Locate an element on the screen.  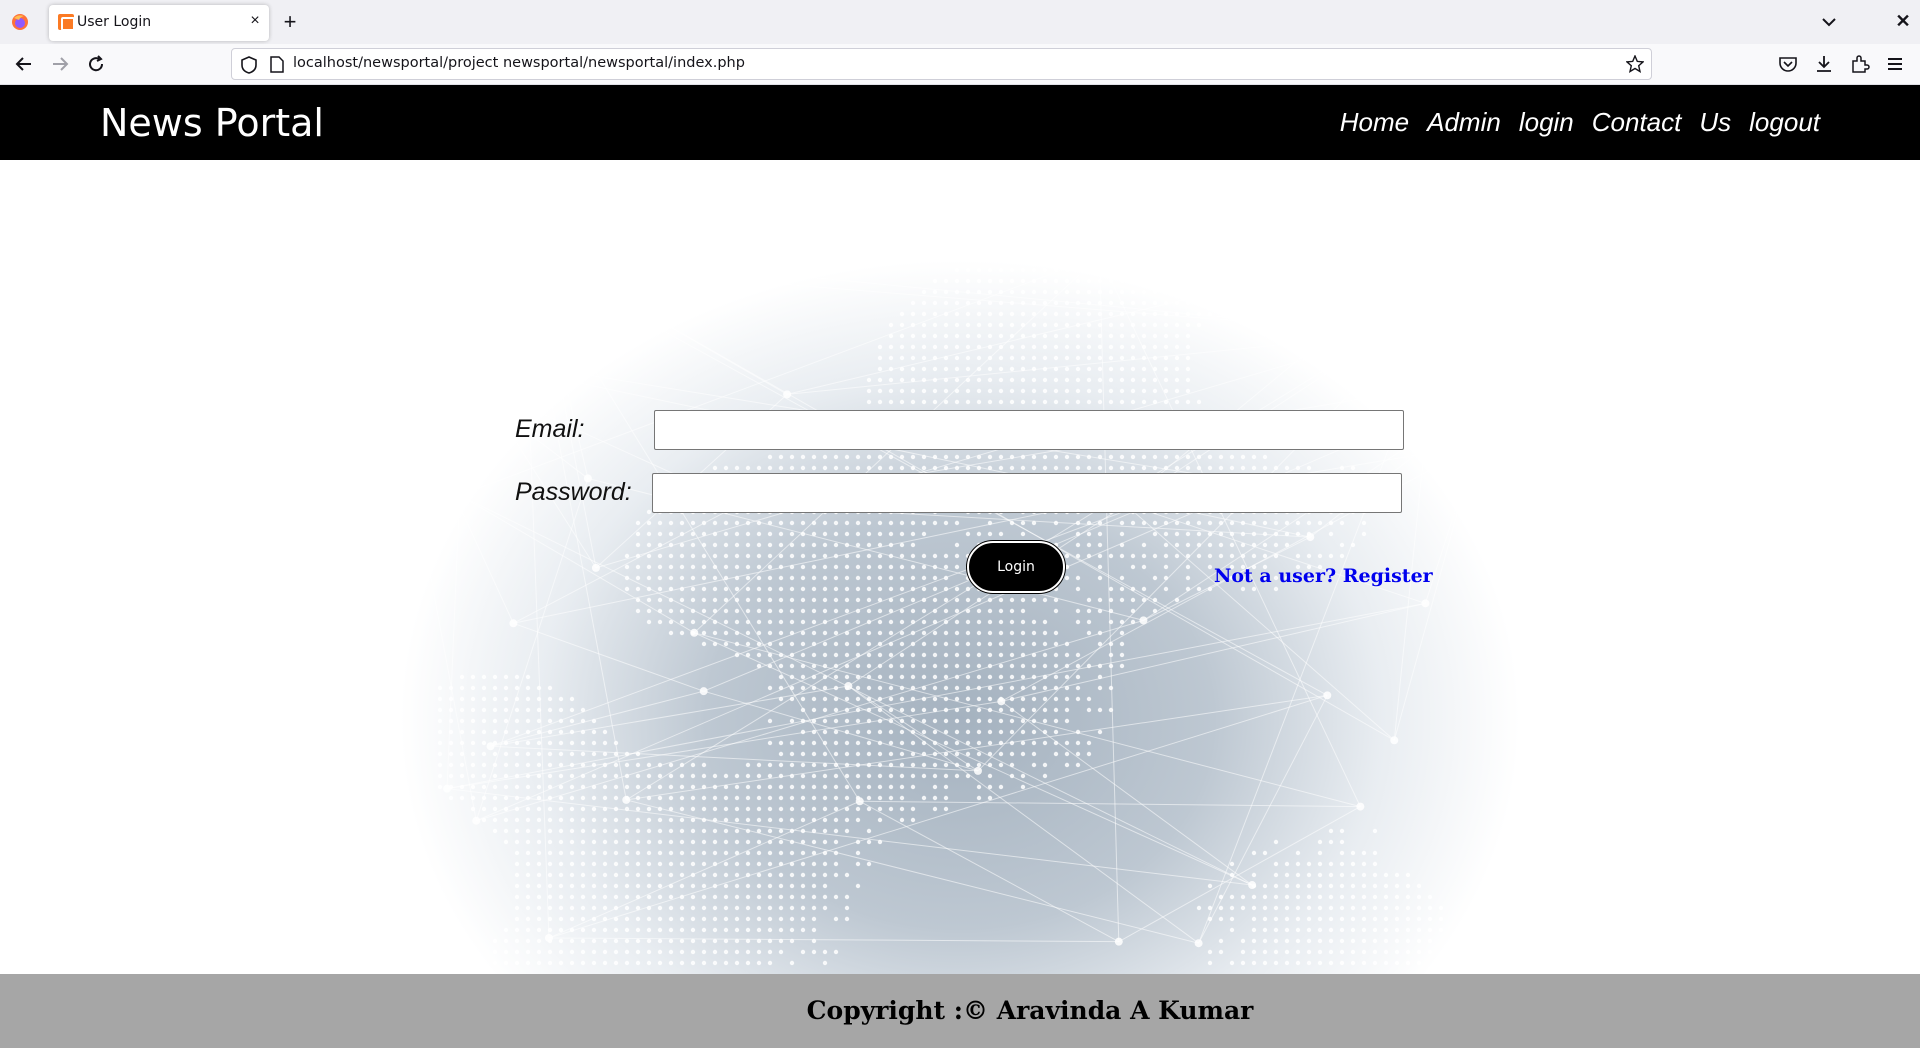
bookmark-star-icon is located at coordinates (1635, 64).